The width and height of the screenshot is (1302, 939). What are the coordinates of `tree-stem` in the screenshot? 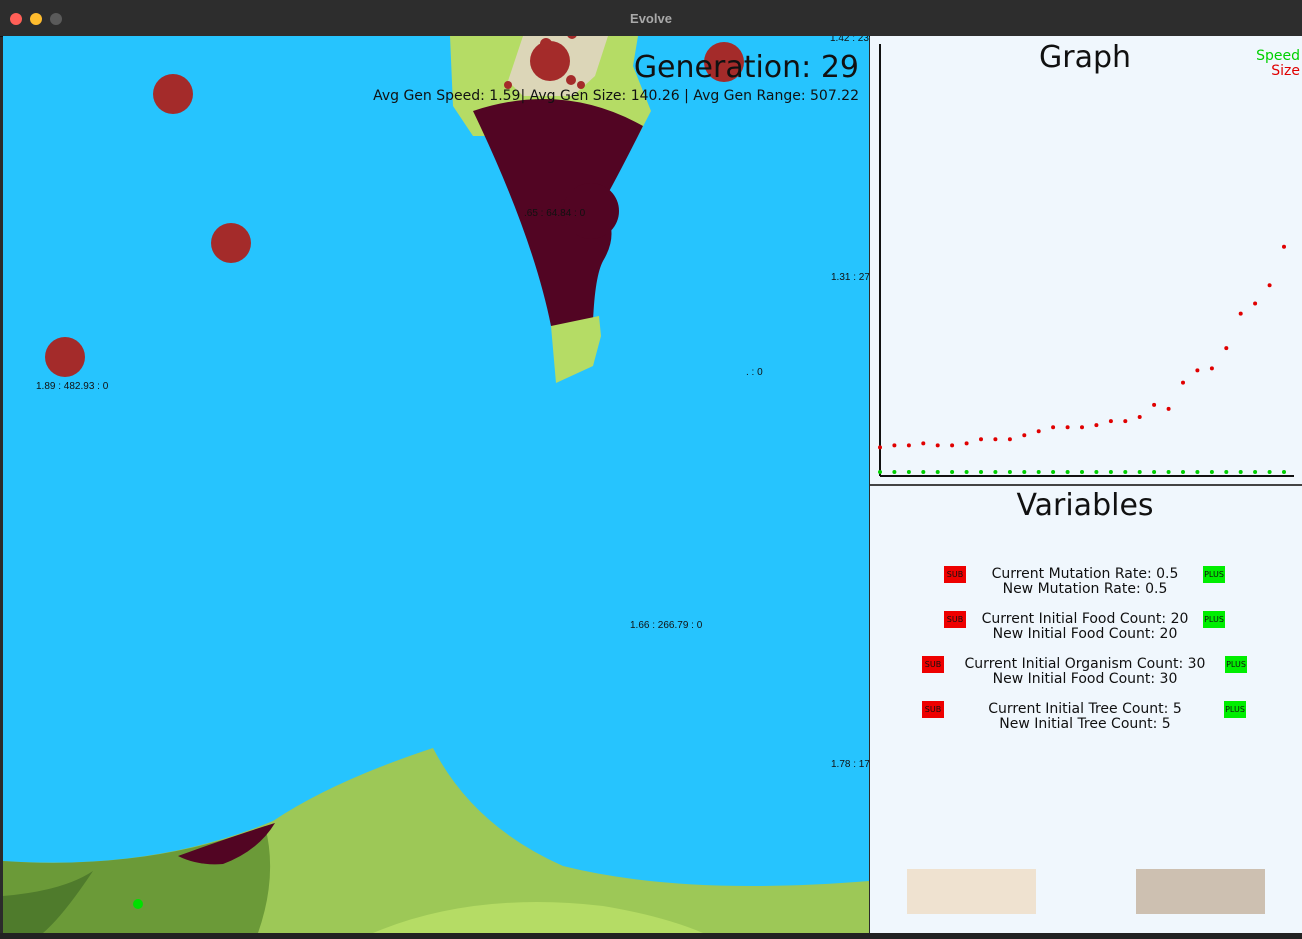 It's located at (576, 349).